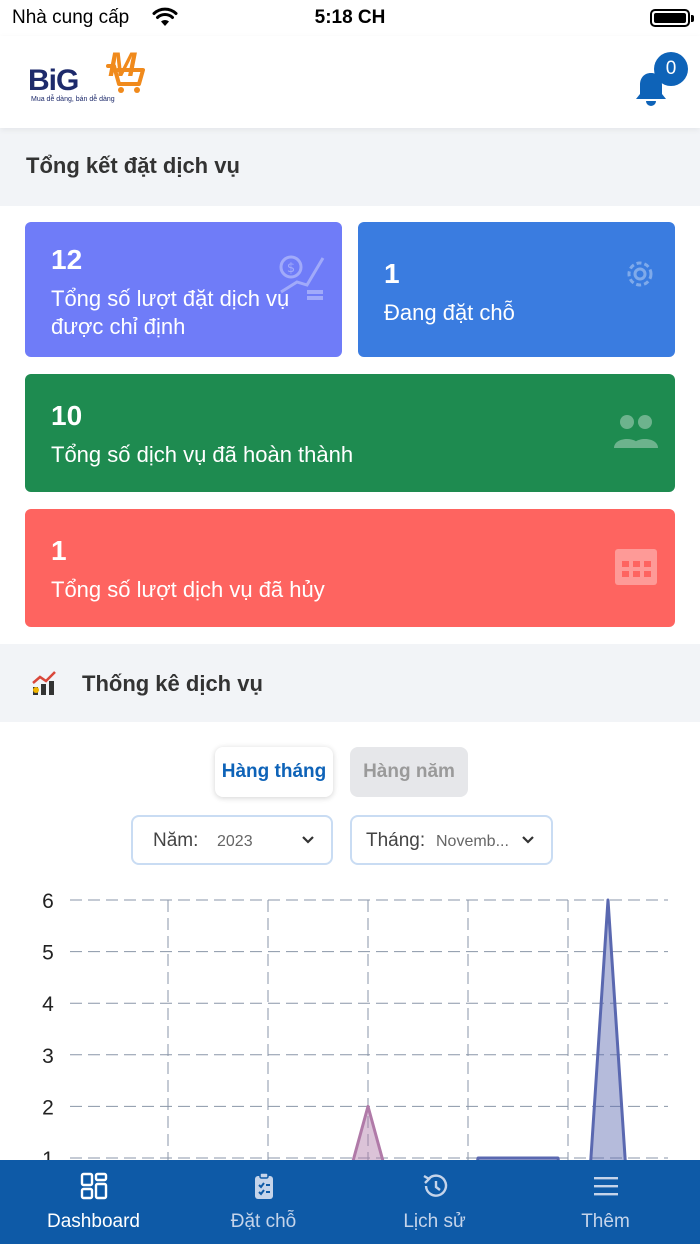 This screenshot has width=700, height=1244. What do you see at coordinates (636, 567) in the screenshot?
I see `calendar-icon` at bounding box center [636, 567].